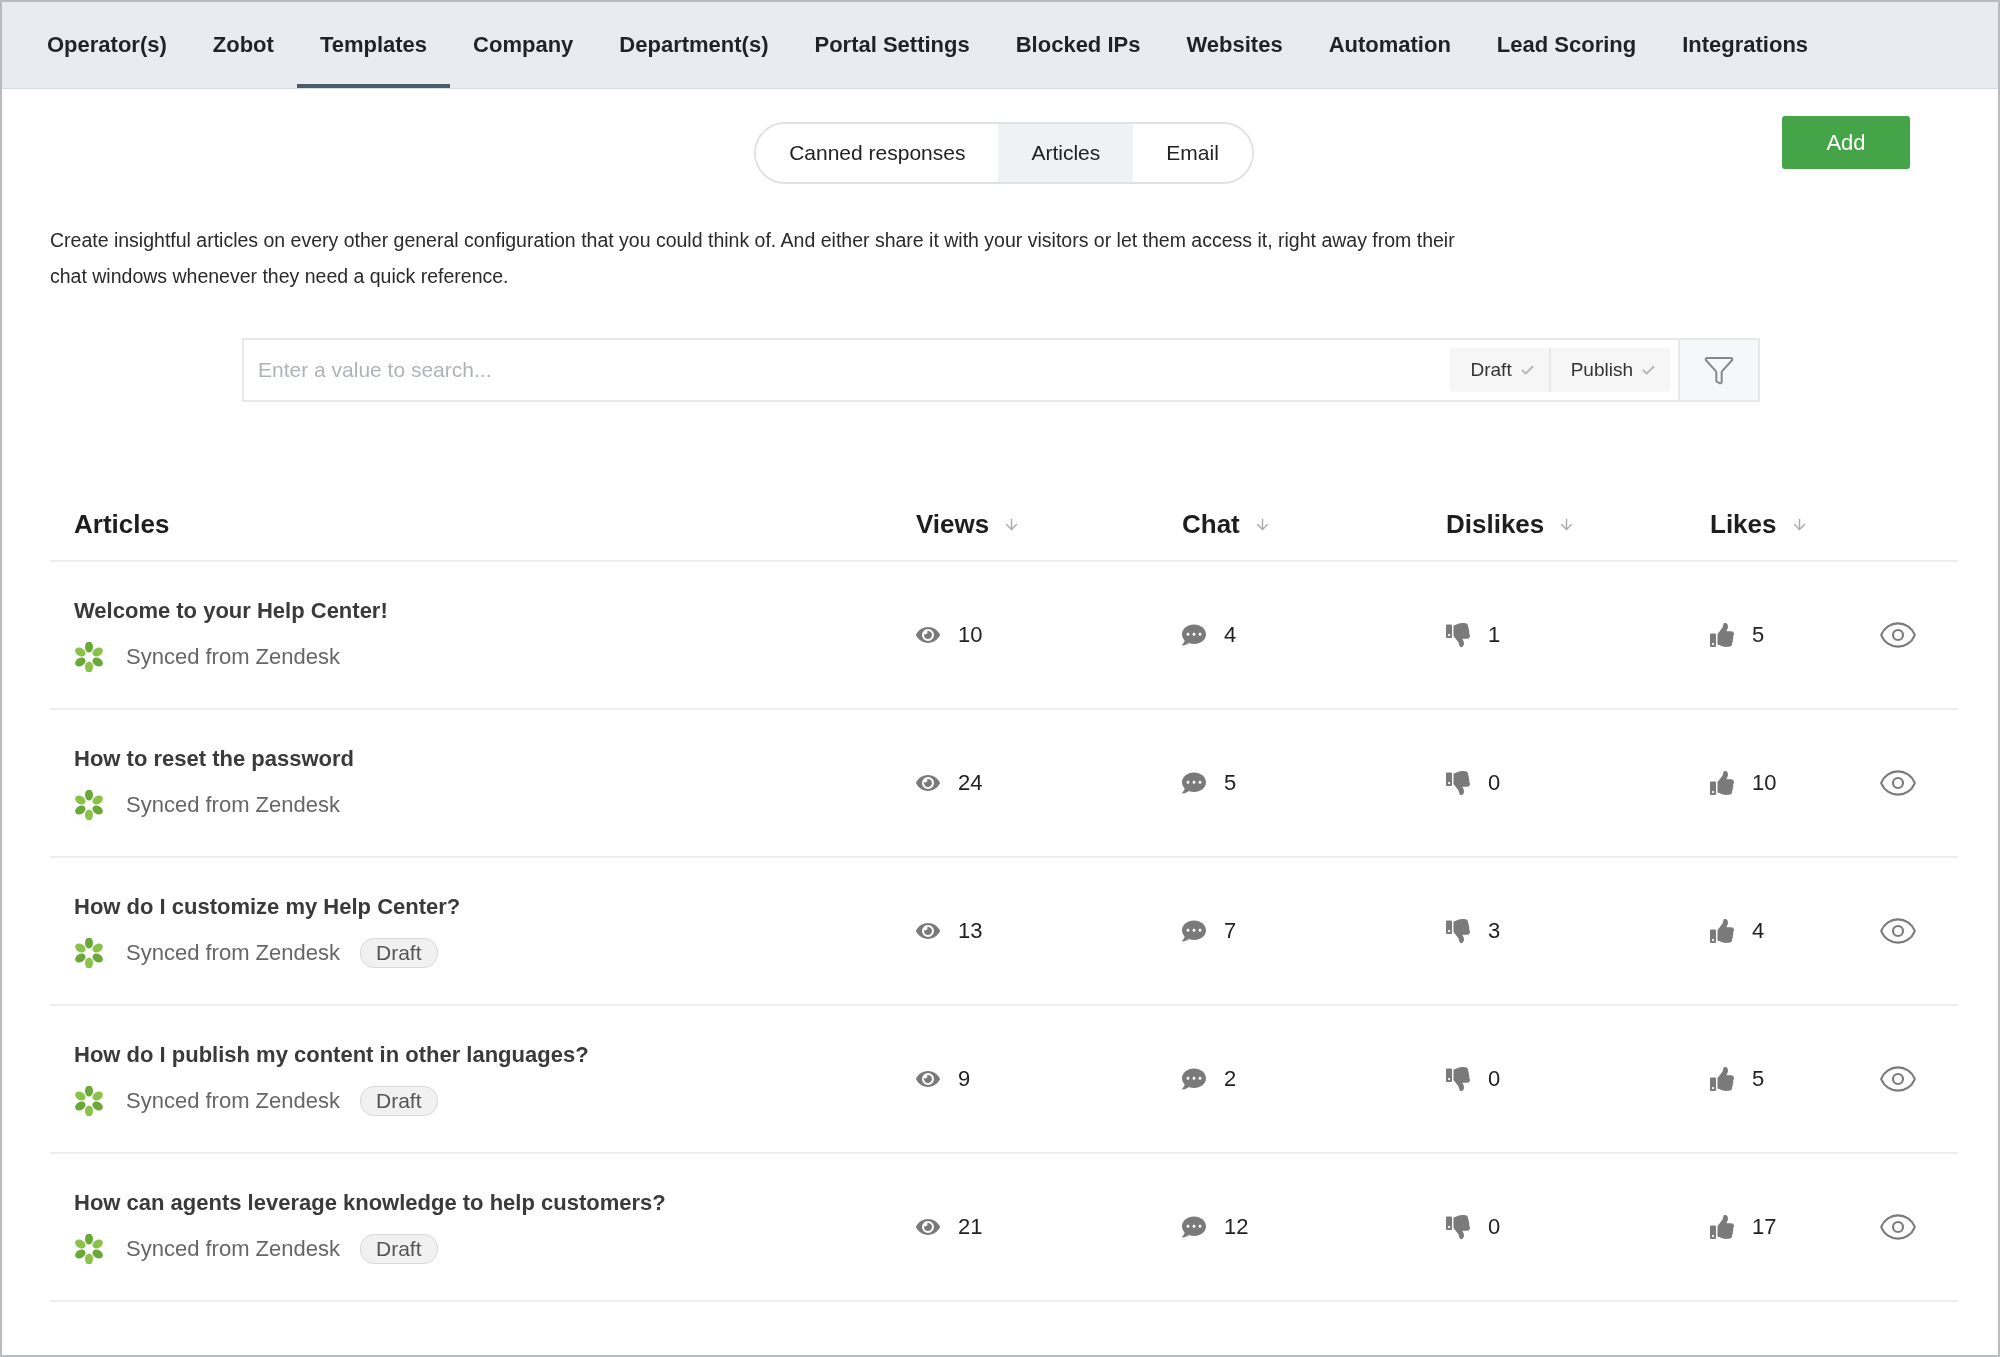  Describe the element at coordinates (1743, 524) in the screenshot. I see `column-header: Likes` at that location.